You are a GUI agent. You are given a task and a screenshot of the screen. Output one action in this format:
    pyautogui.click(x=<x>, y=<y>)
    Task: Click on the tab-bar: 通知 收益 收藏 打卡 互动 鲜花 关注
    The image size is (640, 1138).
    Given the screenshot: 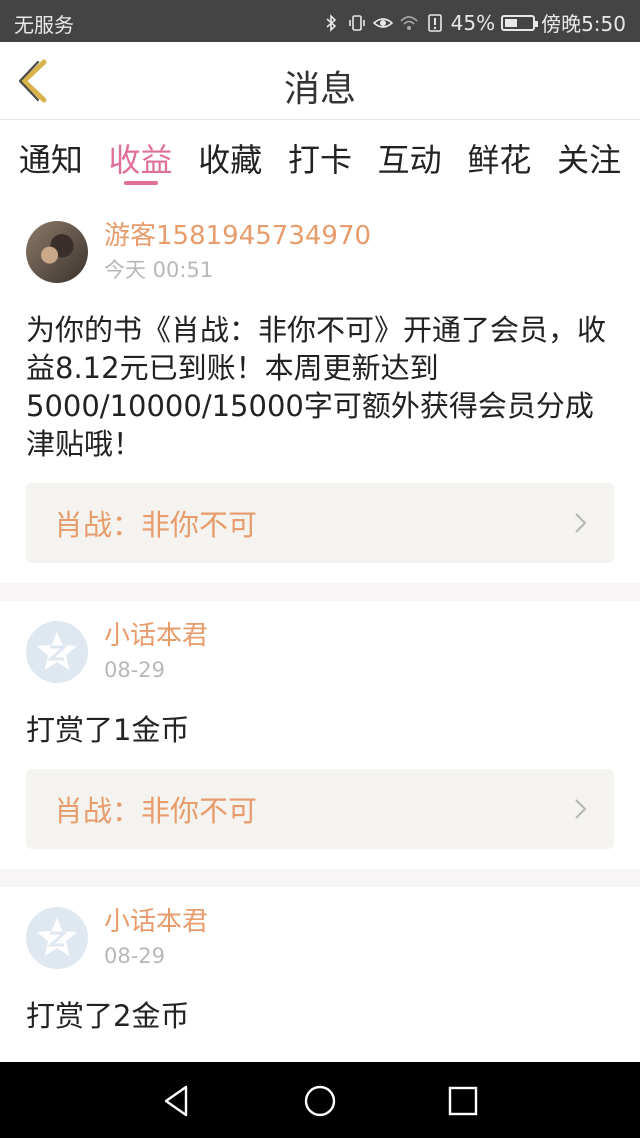 What is the action you would take?
    pyautogui.click(x=320, y=161)
    